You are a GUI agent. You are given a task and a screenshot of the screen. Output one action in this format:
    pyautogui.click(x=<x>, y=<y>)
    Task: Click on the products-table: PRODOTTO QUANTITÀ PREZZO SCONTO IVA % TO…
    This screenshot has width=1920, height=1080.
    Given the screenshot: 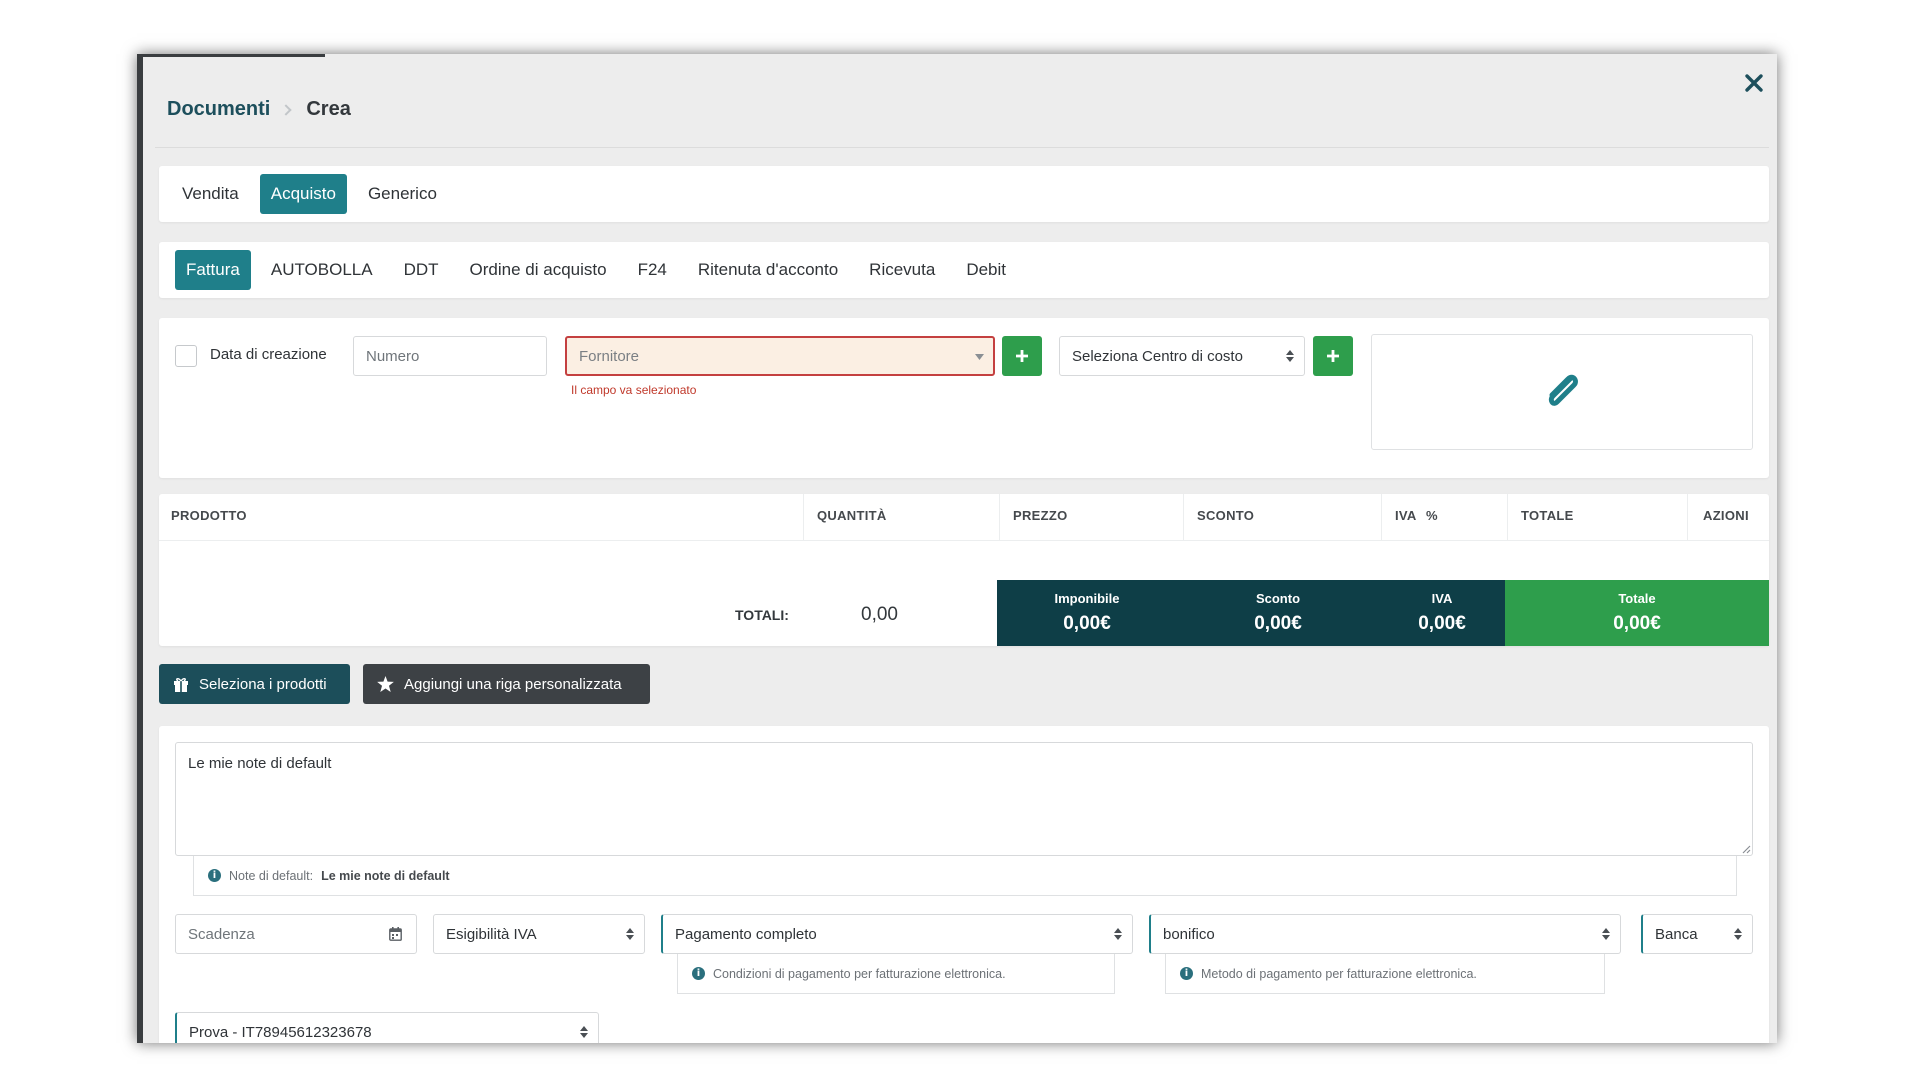 What is the action you would take?
    pyautogui.click(x=964, y=570)
    